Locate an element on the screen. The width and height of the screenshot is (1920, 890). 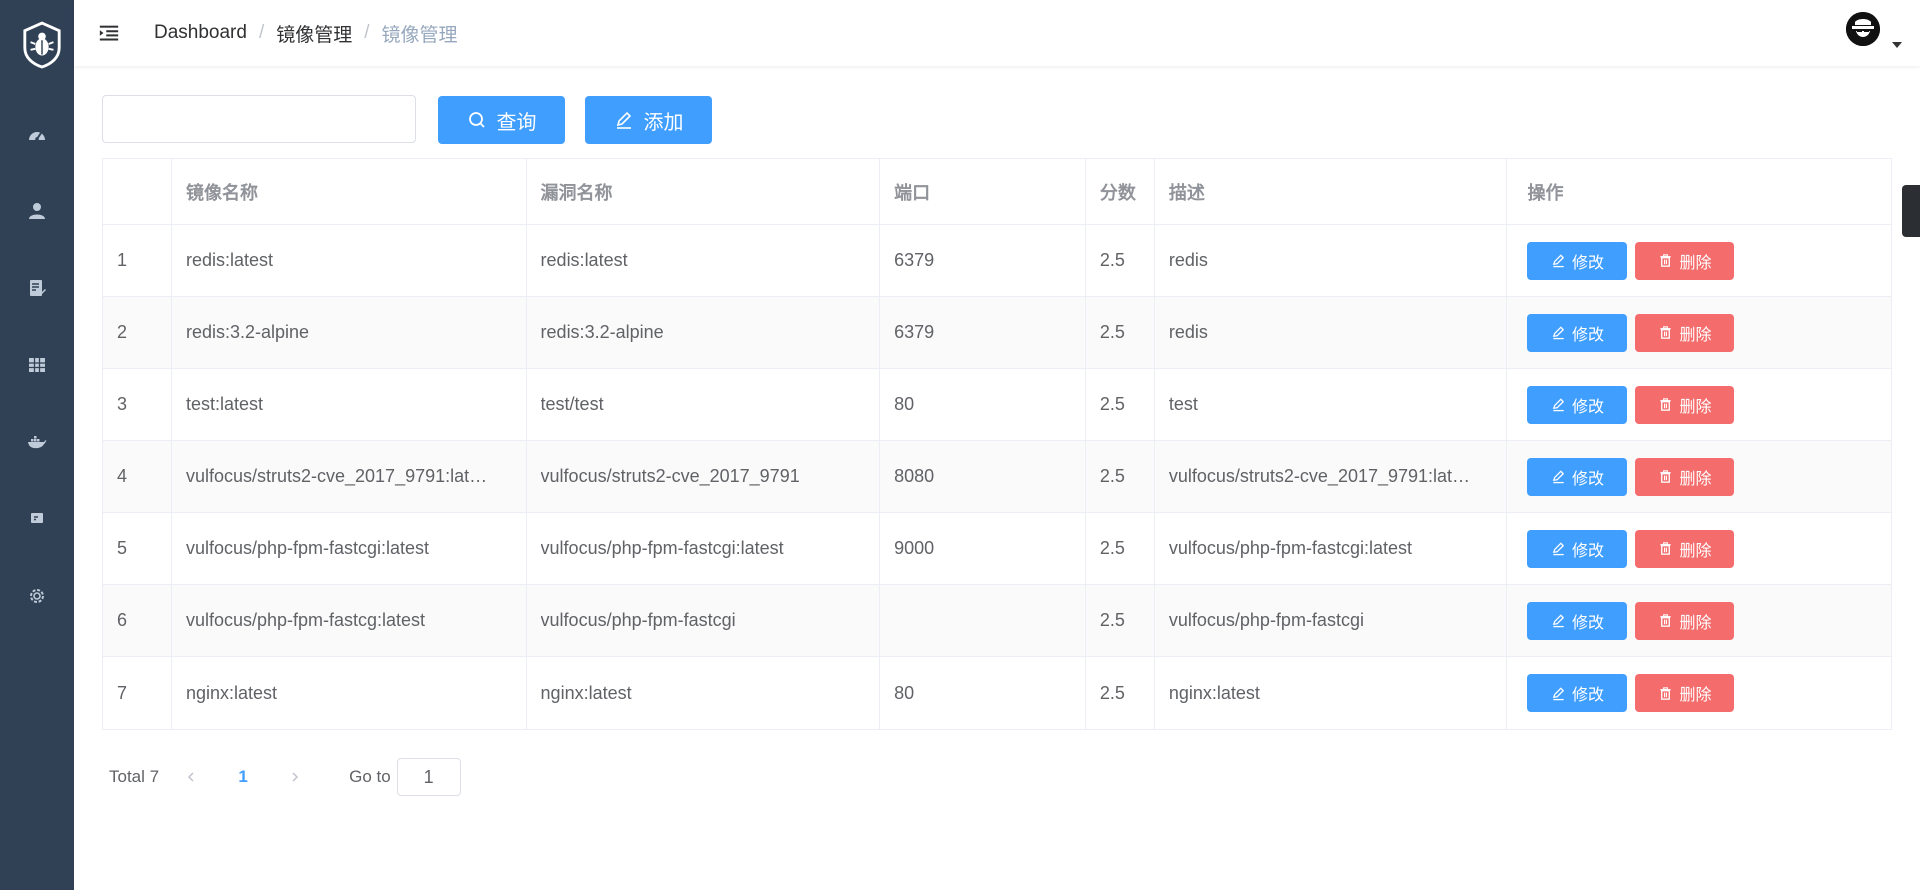
cell-text: 4 is located at coordinates (122, 476).